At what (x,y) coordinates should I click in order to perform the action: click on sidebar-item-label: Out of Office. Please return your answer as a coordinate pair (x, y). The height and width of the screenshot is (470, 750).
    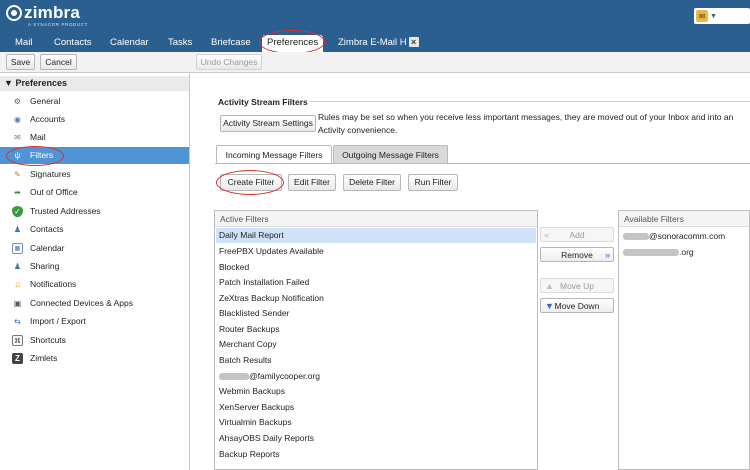
    Looking at the image, I should click on (54, 192).